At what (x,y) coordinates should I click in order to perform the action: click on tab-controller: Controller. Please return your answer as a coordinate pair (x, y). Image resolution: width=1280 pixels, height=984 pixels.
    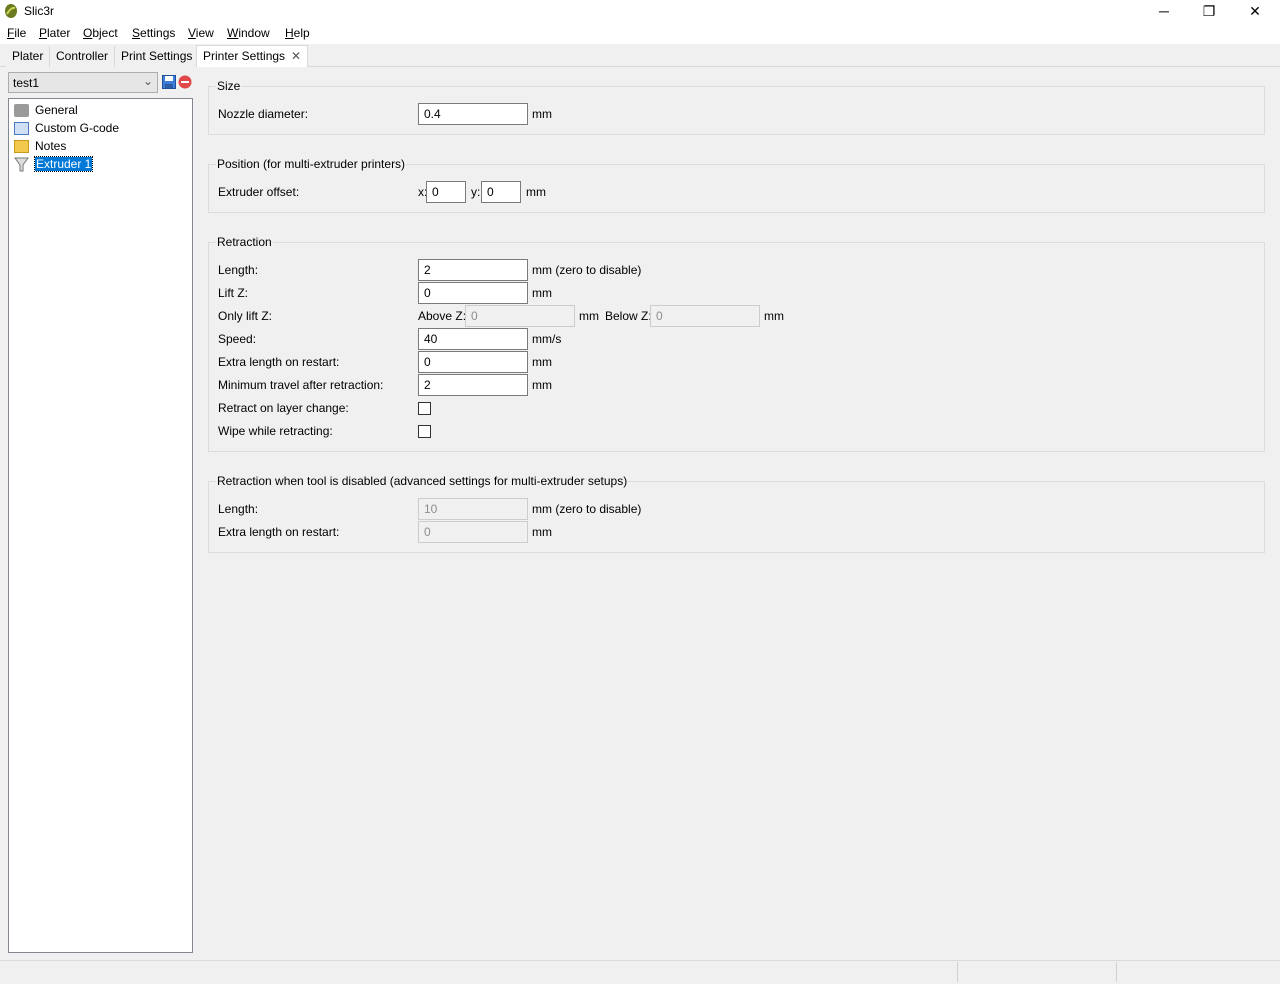
    Looking at the image, I should click on (83, 56).